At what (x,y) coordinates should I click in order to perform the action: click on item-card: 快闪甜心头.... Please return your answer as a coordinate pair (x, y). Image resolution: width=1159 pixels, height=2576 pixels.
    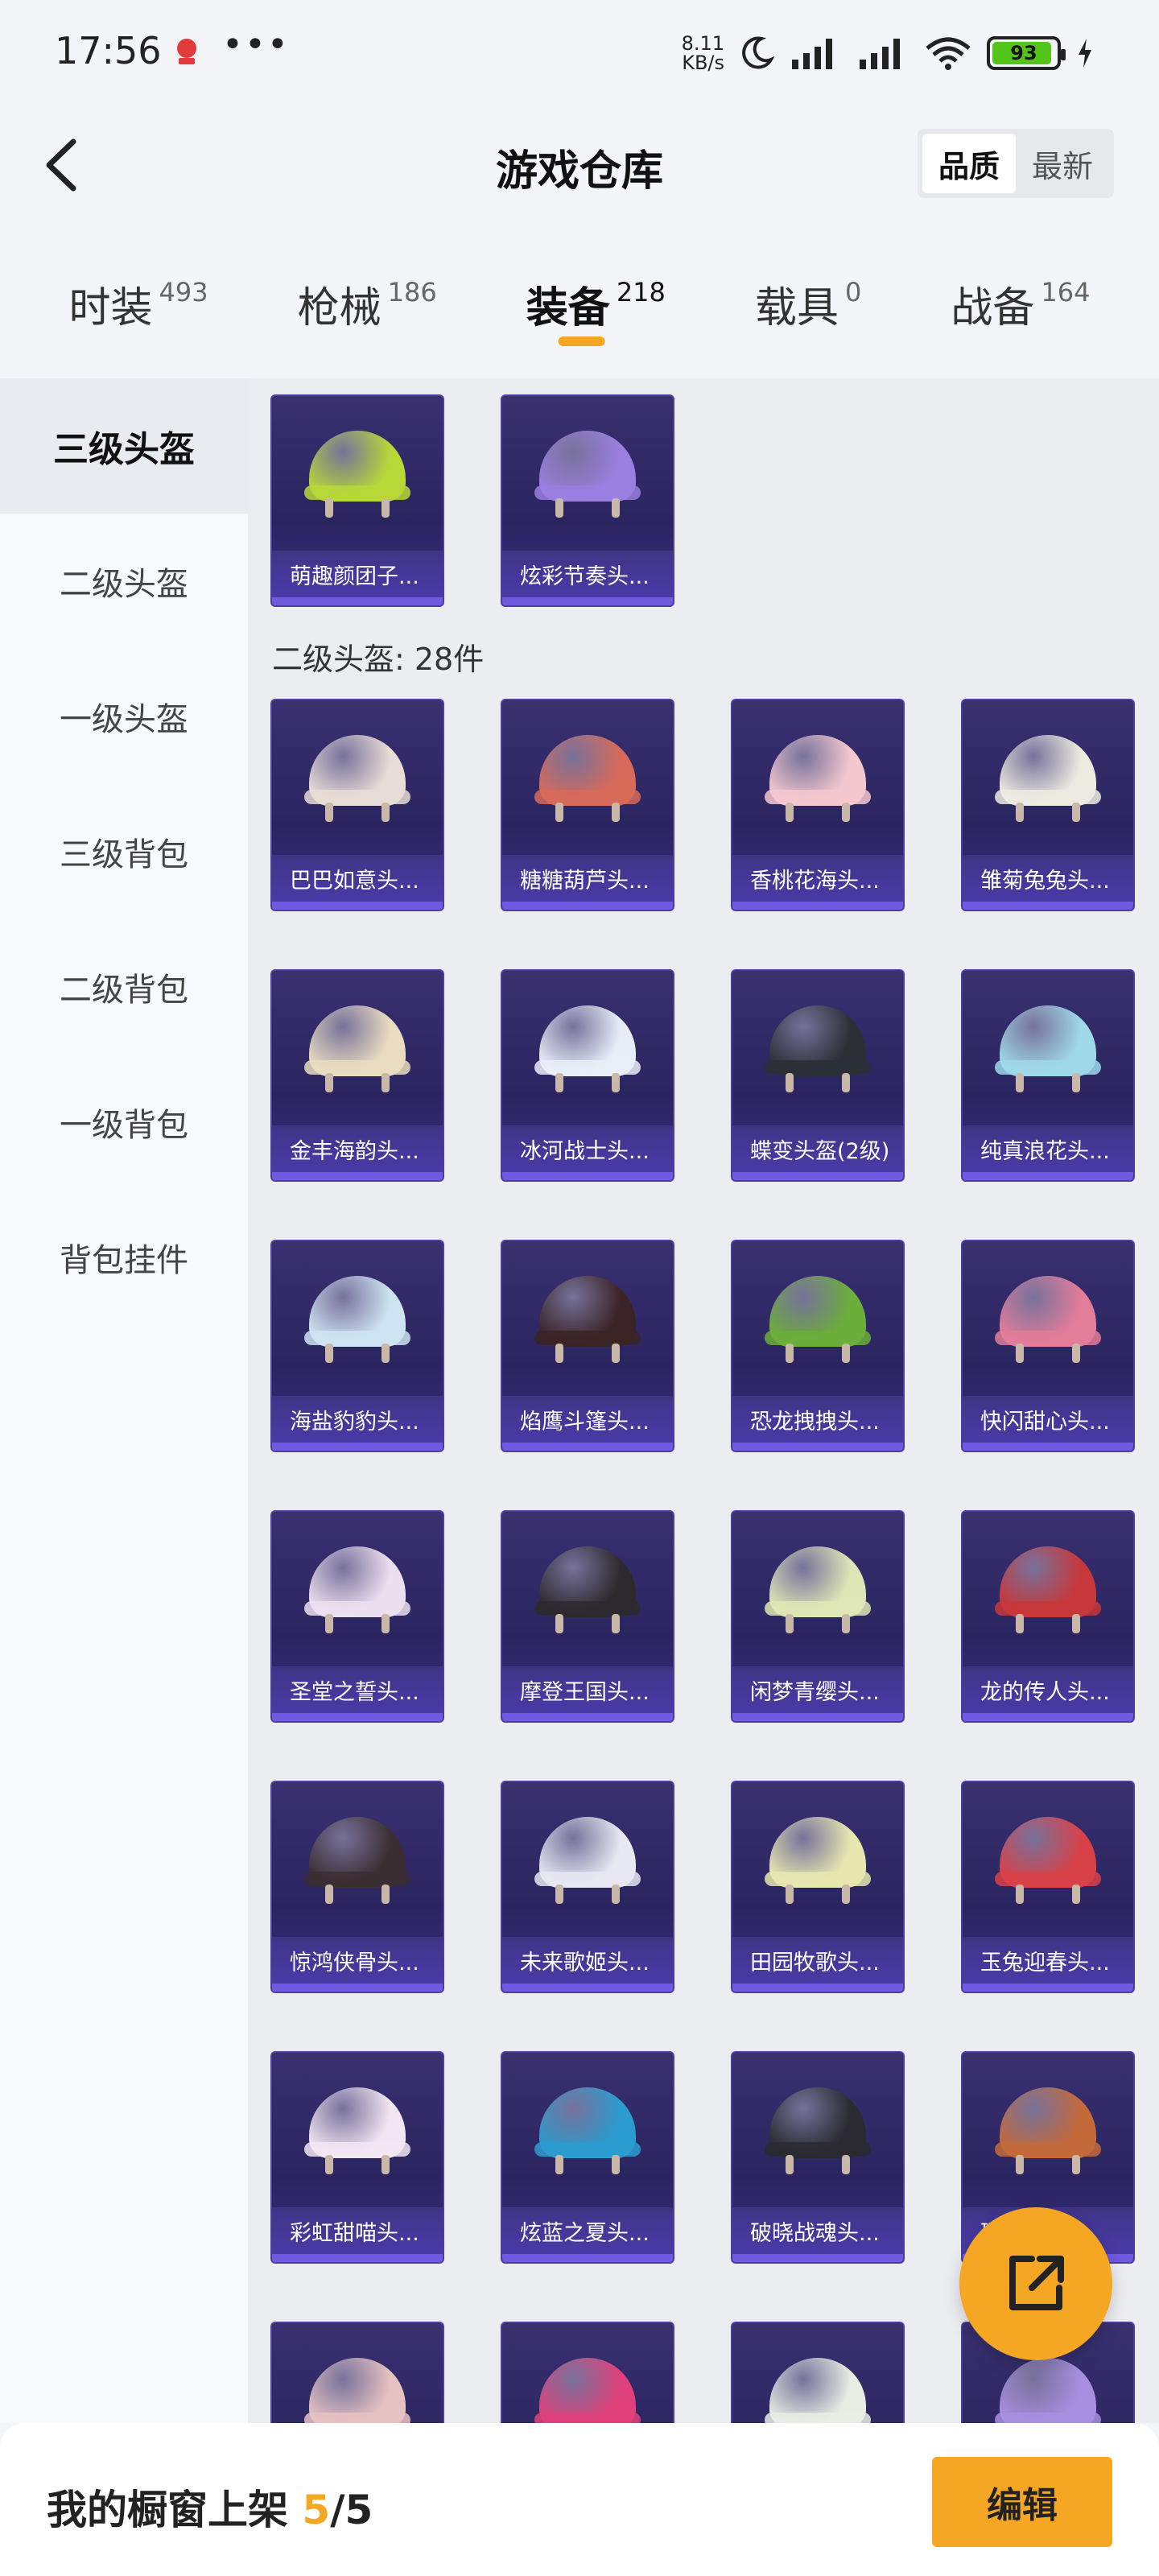
    Looking at the image, I should click on (1048, 1346).